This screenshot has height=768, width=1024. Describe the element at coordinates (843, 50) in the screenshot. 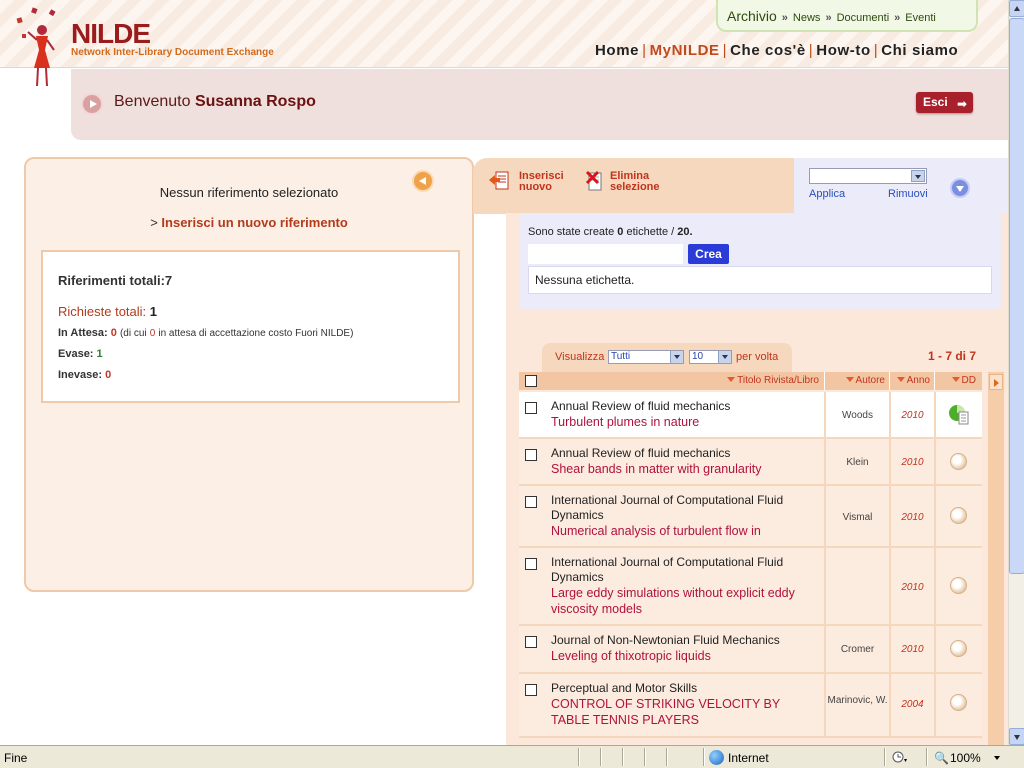

I see `nav-how-to: How-to` at that location.